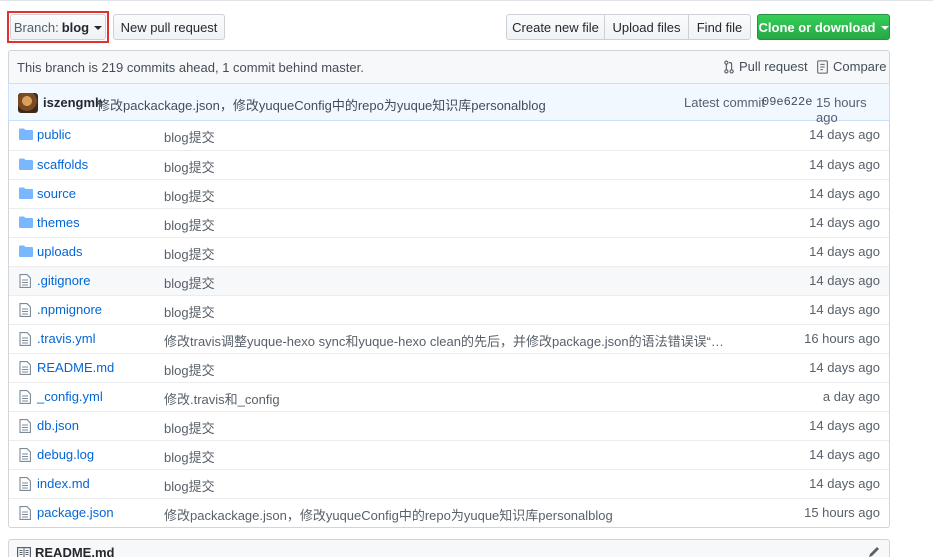  Describe the element at coordinates (65, 454) in the screenshot. I see `file-name-link: debug.log` at that location.